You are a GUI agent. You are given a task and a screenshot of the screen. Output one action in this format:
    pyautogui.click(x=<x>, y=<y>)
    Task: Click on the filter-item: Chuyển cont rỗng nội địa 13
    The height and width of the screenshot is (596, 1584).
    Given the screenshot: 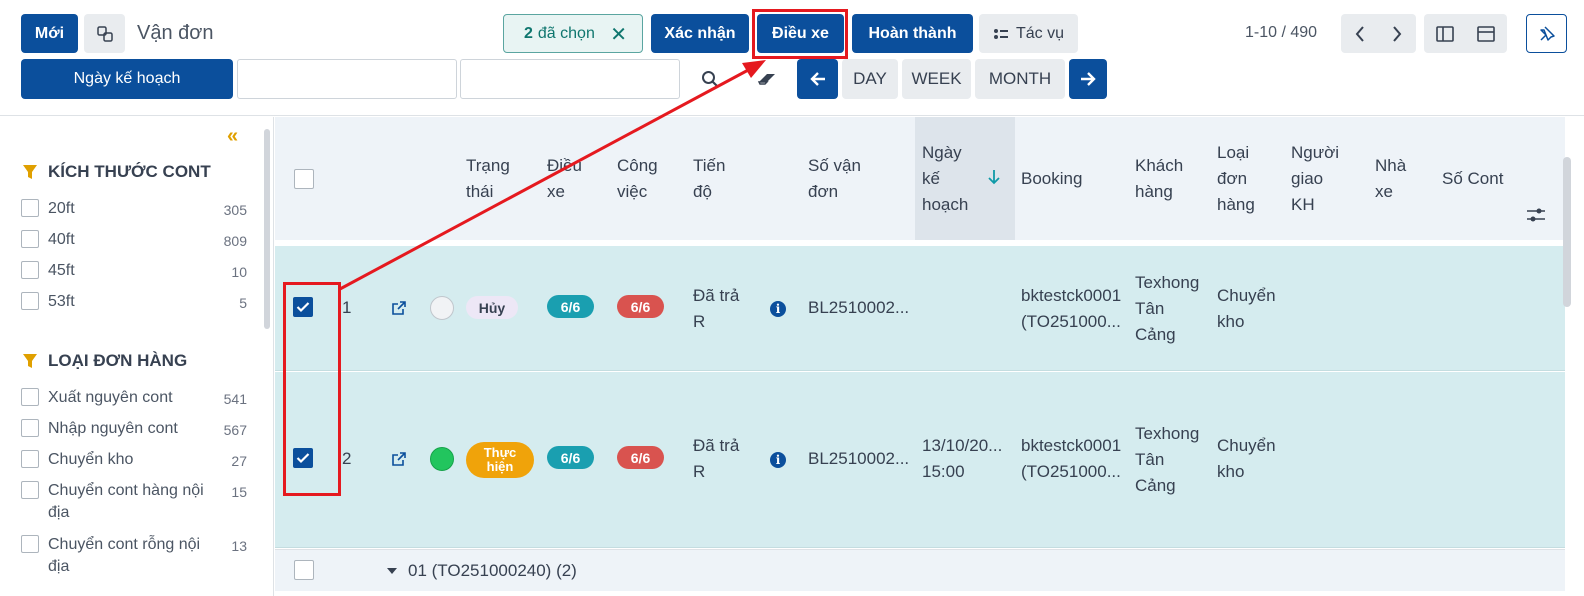 What is the action you would take?
    pyautogui.click(x=134, y=556)
    